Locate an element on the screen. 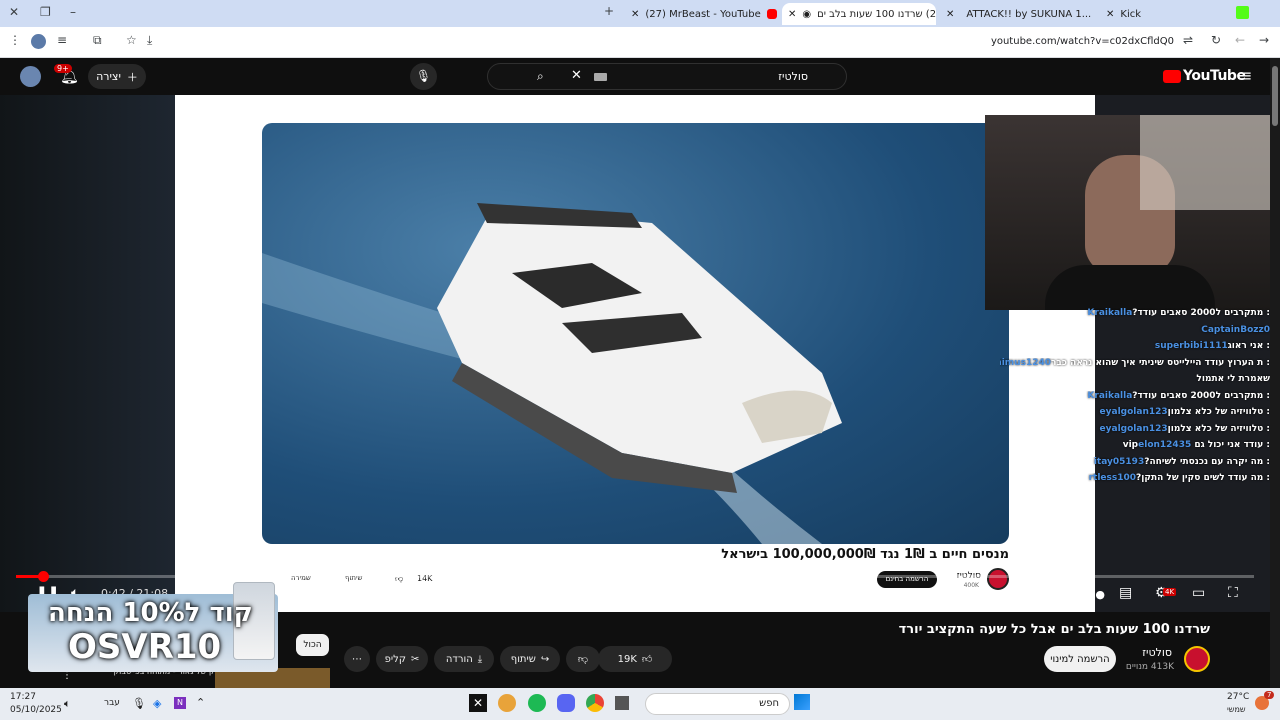 This screenshot has width=1280, height=720. tab-current-video: ✕ ◉ (27) שרדנו 100 שעות בלב ים is located at coordinates (859, 14).